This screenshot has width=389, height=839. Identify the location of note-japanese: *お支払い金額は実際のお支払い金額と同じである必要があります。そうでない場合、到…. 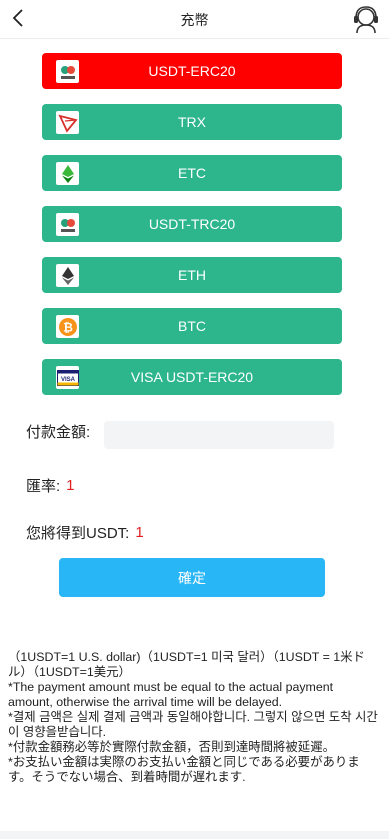
(184, 769).